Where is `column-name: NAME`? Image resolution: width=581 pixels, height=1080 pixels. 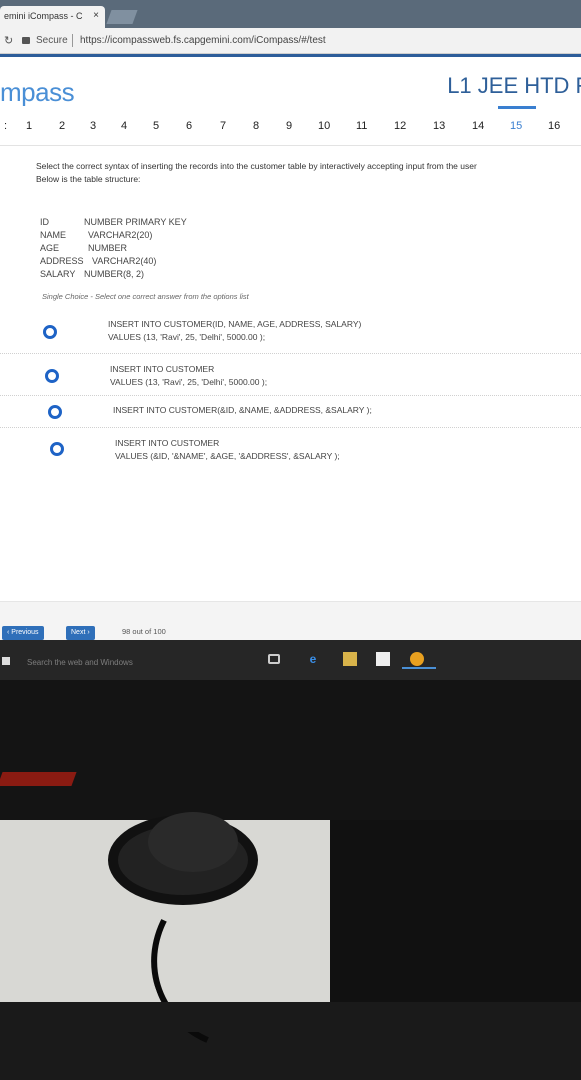 column-name: NAME is located at coordinates (53, 235).